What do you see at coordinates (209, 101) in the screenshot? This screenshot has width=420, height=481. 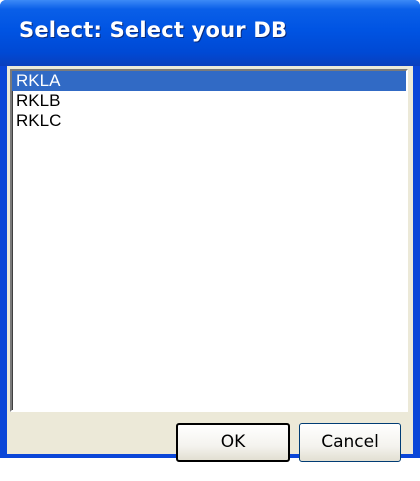 I see `list-item-rklb: RKLB` at bounding box center [209, 101].